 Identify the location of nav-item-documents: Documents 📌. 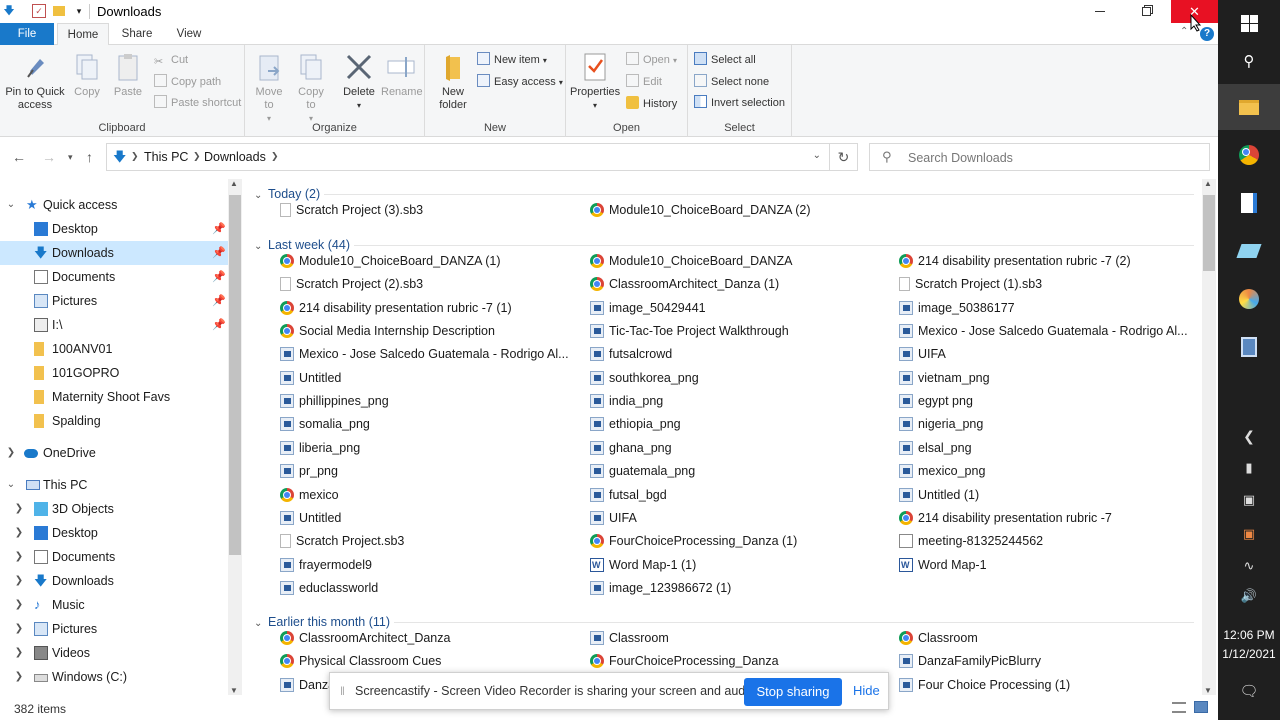
(114, 277).